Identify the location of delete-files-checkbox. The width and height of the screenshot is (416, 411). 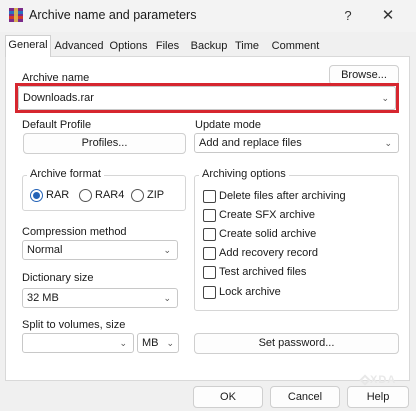
(209, 196).